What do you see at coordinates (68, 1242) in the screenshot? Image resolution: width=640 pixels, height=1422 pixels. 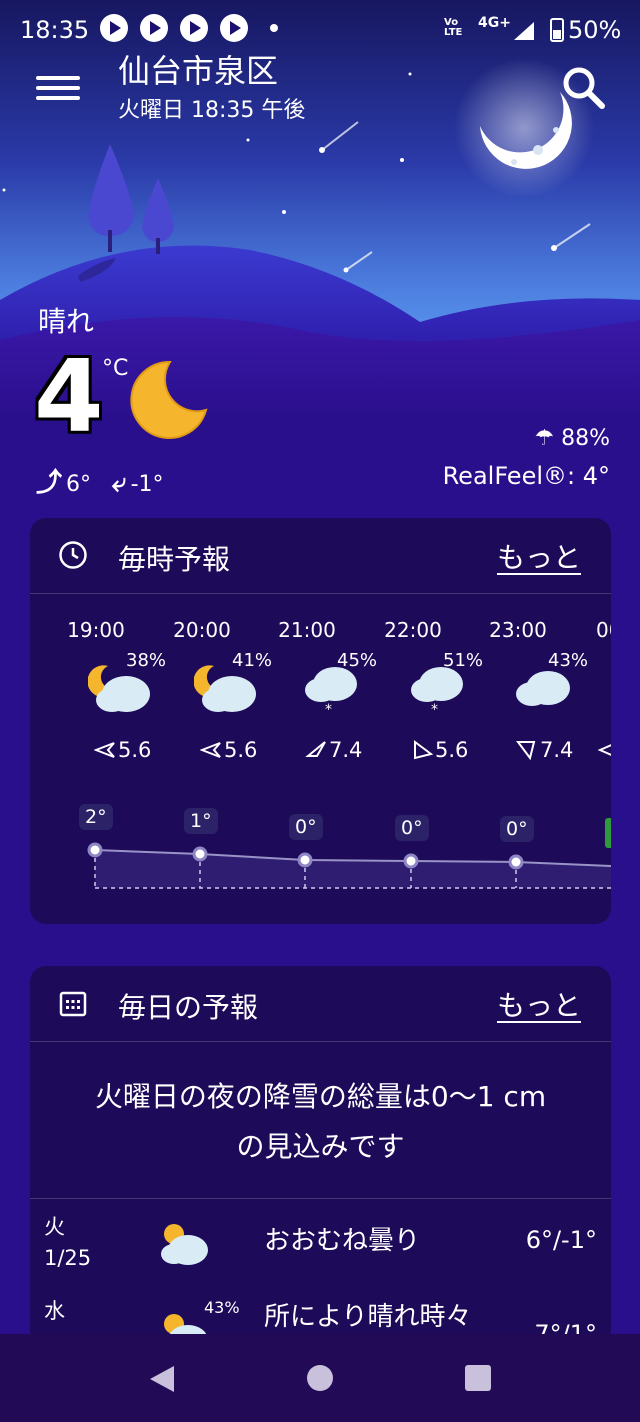 I see `daily-day: 火 1/25` at bounding box center [68, 1242].